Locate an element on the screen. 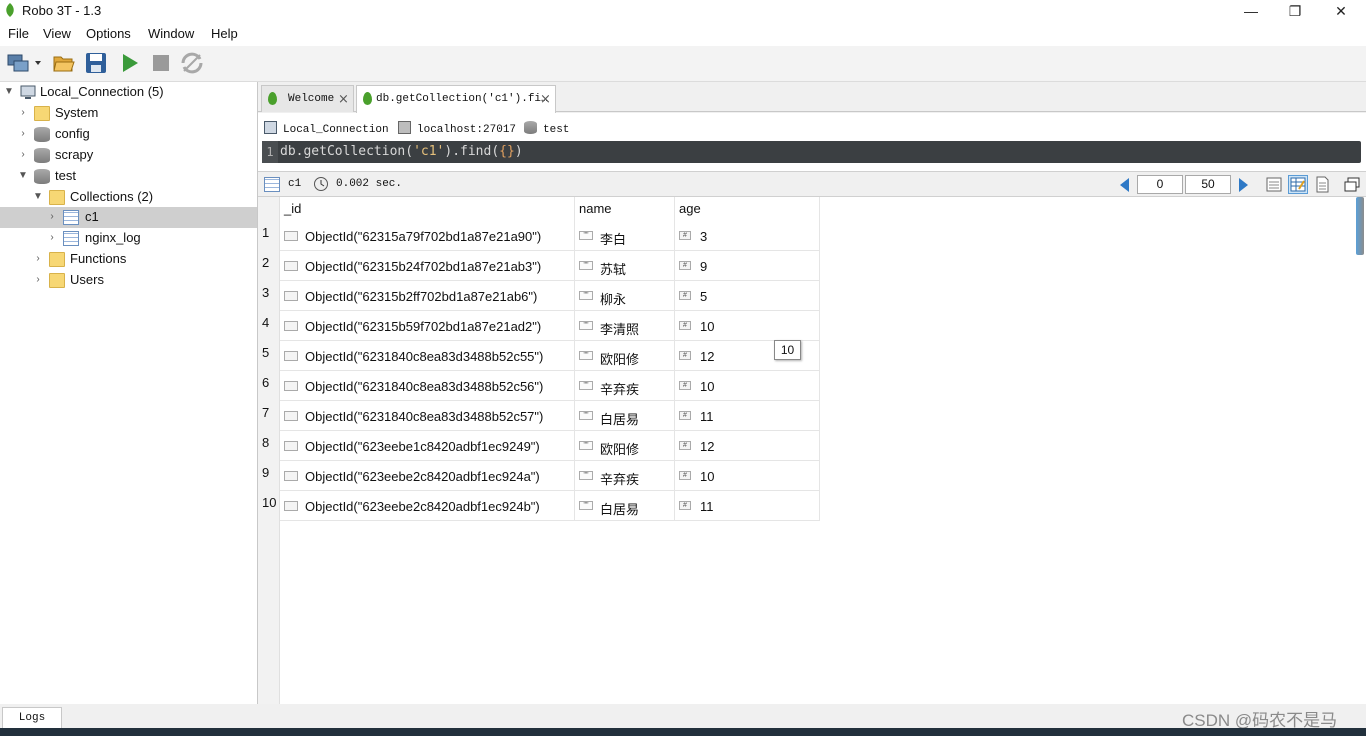  cell-id: ObjectId("62315b59f702bd1a87e21ad2") is located at coordinates (427, 326).